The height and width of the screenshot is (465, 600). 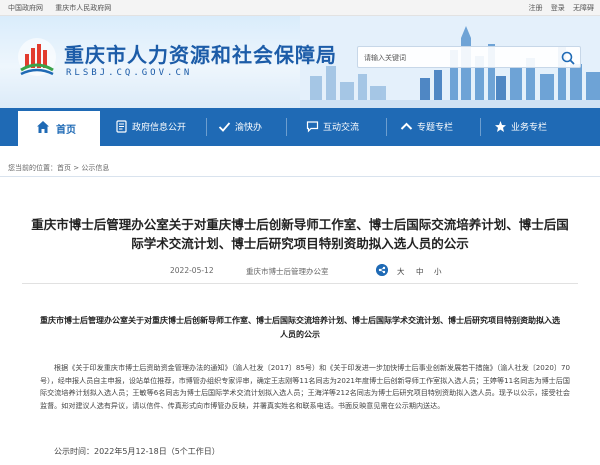 I want to click on breadcrumb-divider, so click(x=300, y=176).